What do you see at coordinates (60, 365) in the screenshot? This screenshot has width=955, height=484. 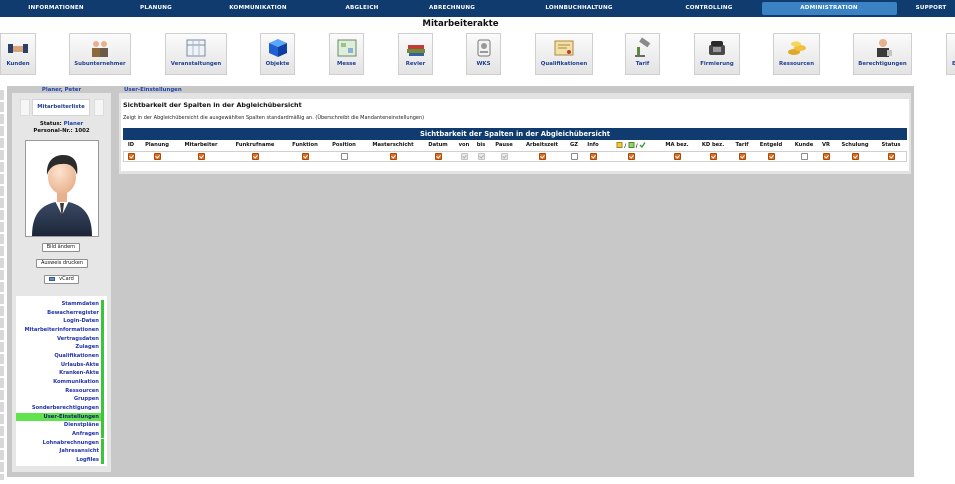 I see `side-link-urlaubs-akte: Urlaubs-Akte` at bounding box center [60, 365].